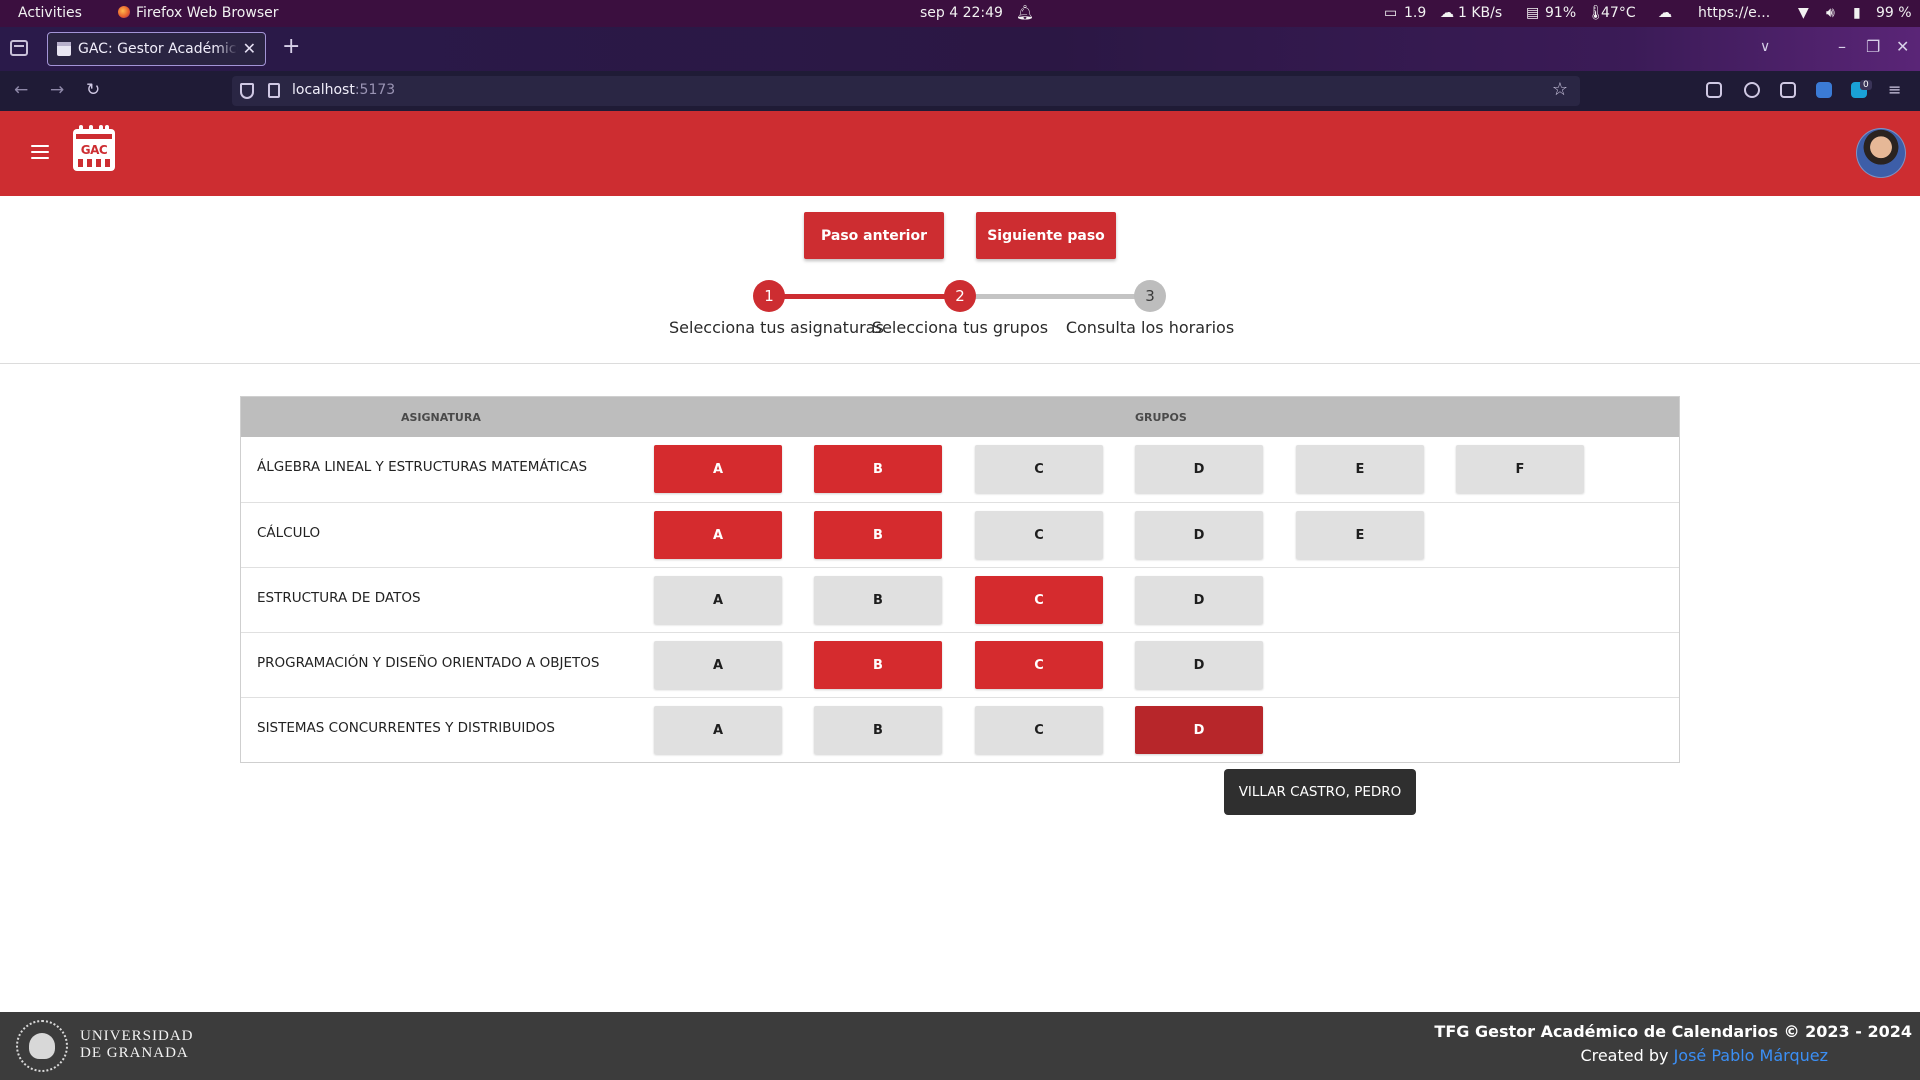  I want to click on alarm-icon: 🔔︎, so click(1025, 13).